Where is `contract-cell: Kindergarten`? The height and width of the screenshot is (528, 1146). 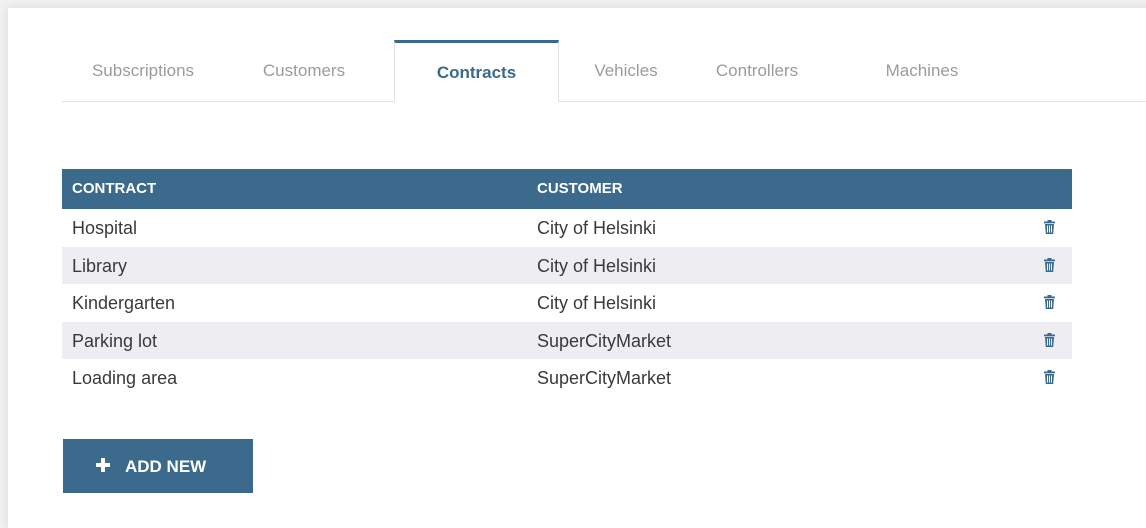 contract-cell: Kindergarten is located at coordinates (124, 303).